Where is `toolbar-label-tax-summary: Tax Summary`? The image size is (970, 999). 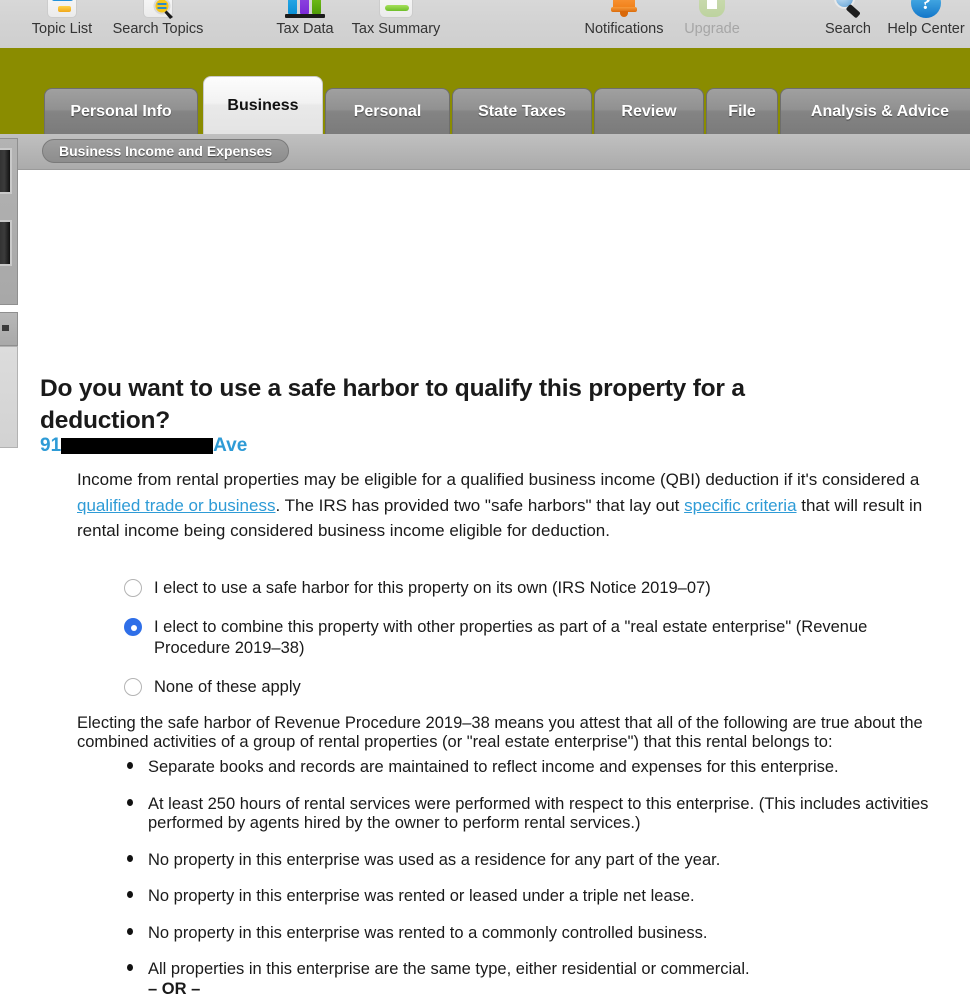 toolbar-label-tax-summary: Tax Summary is located at coordinates (396, 29).